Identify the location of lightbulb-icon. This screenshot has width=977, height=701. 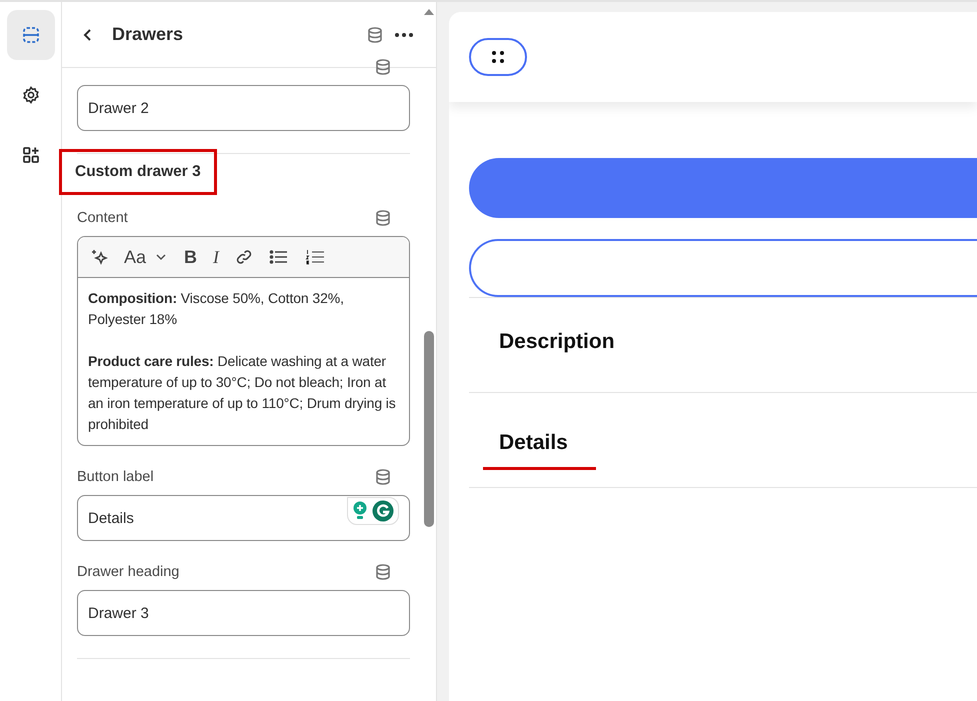
(360, 511).